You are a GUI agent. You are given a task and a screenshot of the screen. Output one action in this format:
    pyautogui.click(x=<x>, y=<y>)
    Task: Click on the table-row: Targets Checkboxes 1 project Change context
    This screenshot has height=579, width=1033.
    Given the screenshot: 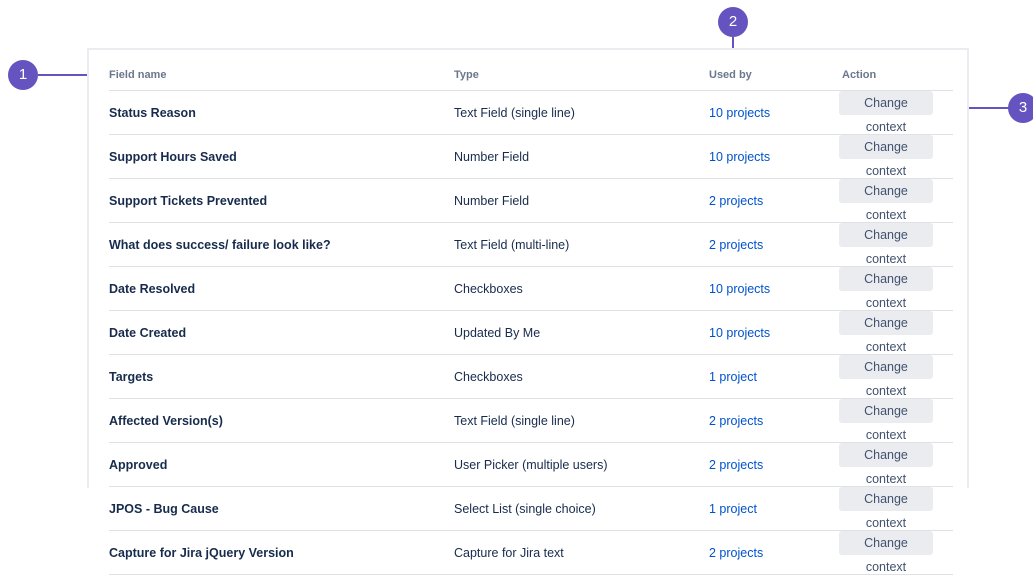 What is the action you would take?
    pyautogui.click(x=531, y=376)
    